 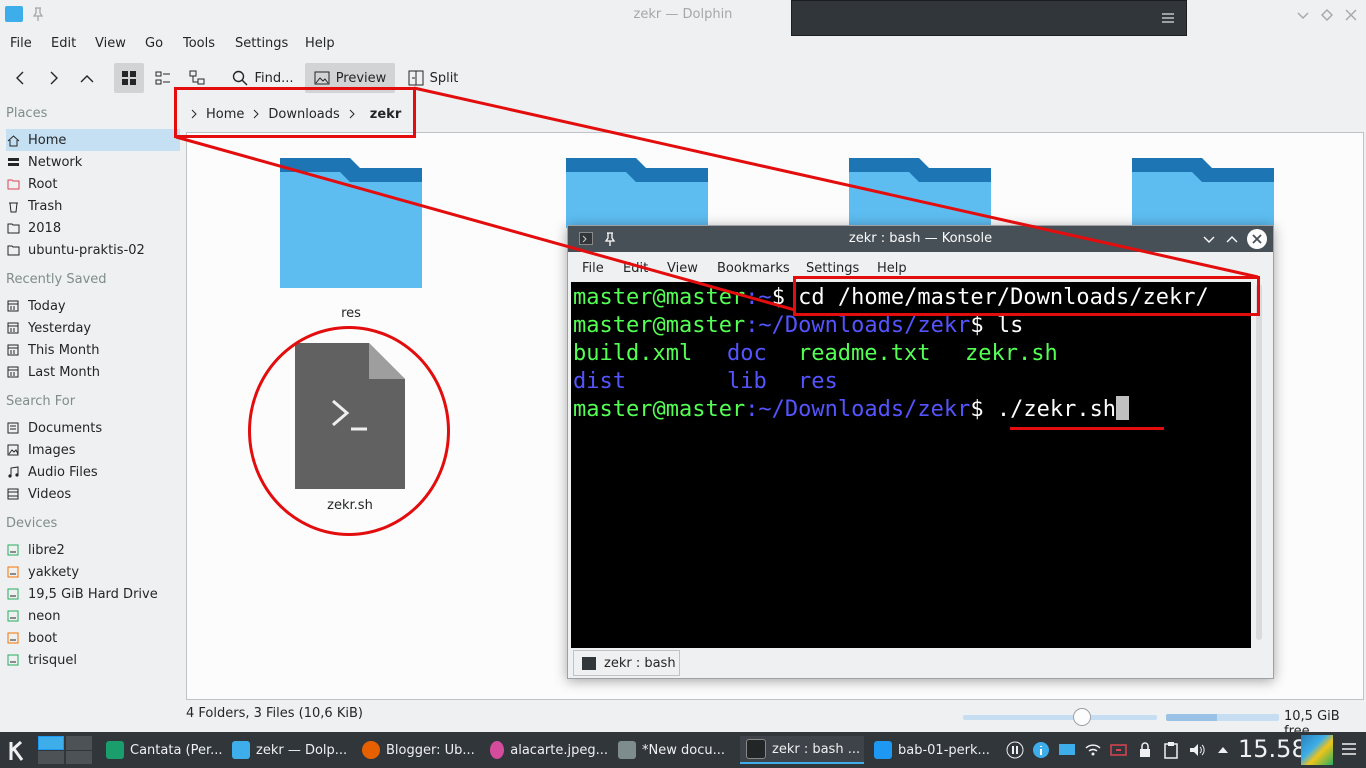 What do you see at coordinates (154, 43) in the screenshot?
I see `menu-go: Go` at bounding box center [154, 43].